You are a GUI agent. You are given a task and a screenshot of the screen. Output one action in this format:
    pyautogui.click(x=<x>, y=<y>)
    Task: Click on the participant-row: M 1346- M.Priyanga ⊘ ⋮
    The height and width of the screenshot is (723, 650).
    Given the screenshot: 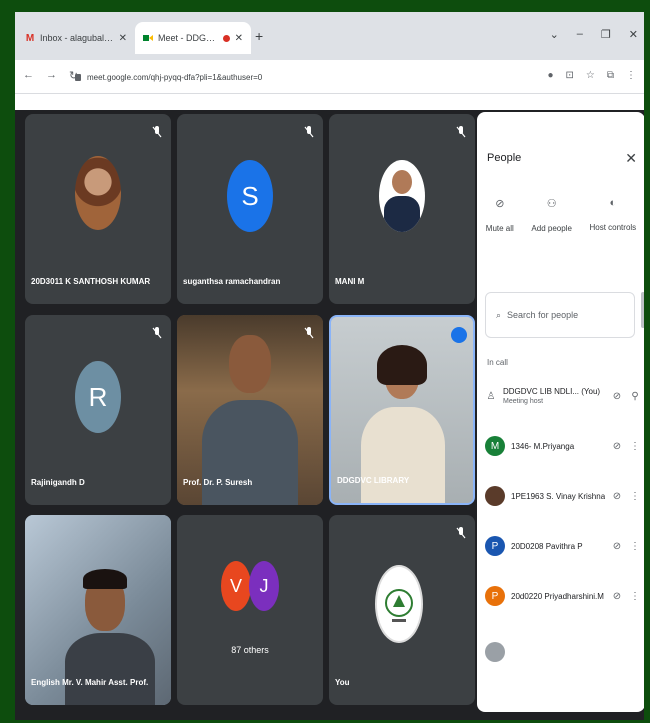 What is the action you would take?
    pyautogui.click(x=563, y=446)
    